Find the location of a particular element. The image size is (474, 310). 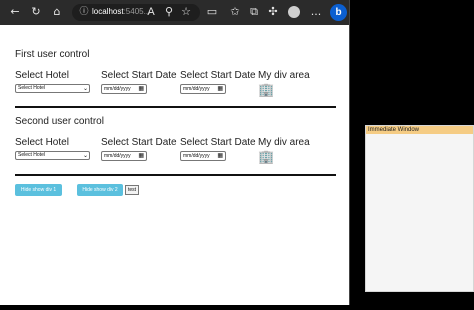

control-1-start-date-input-2: mm/dd/yyyy ▦ is located at coordinates (203, 89).